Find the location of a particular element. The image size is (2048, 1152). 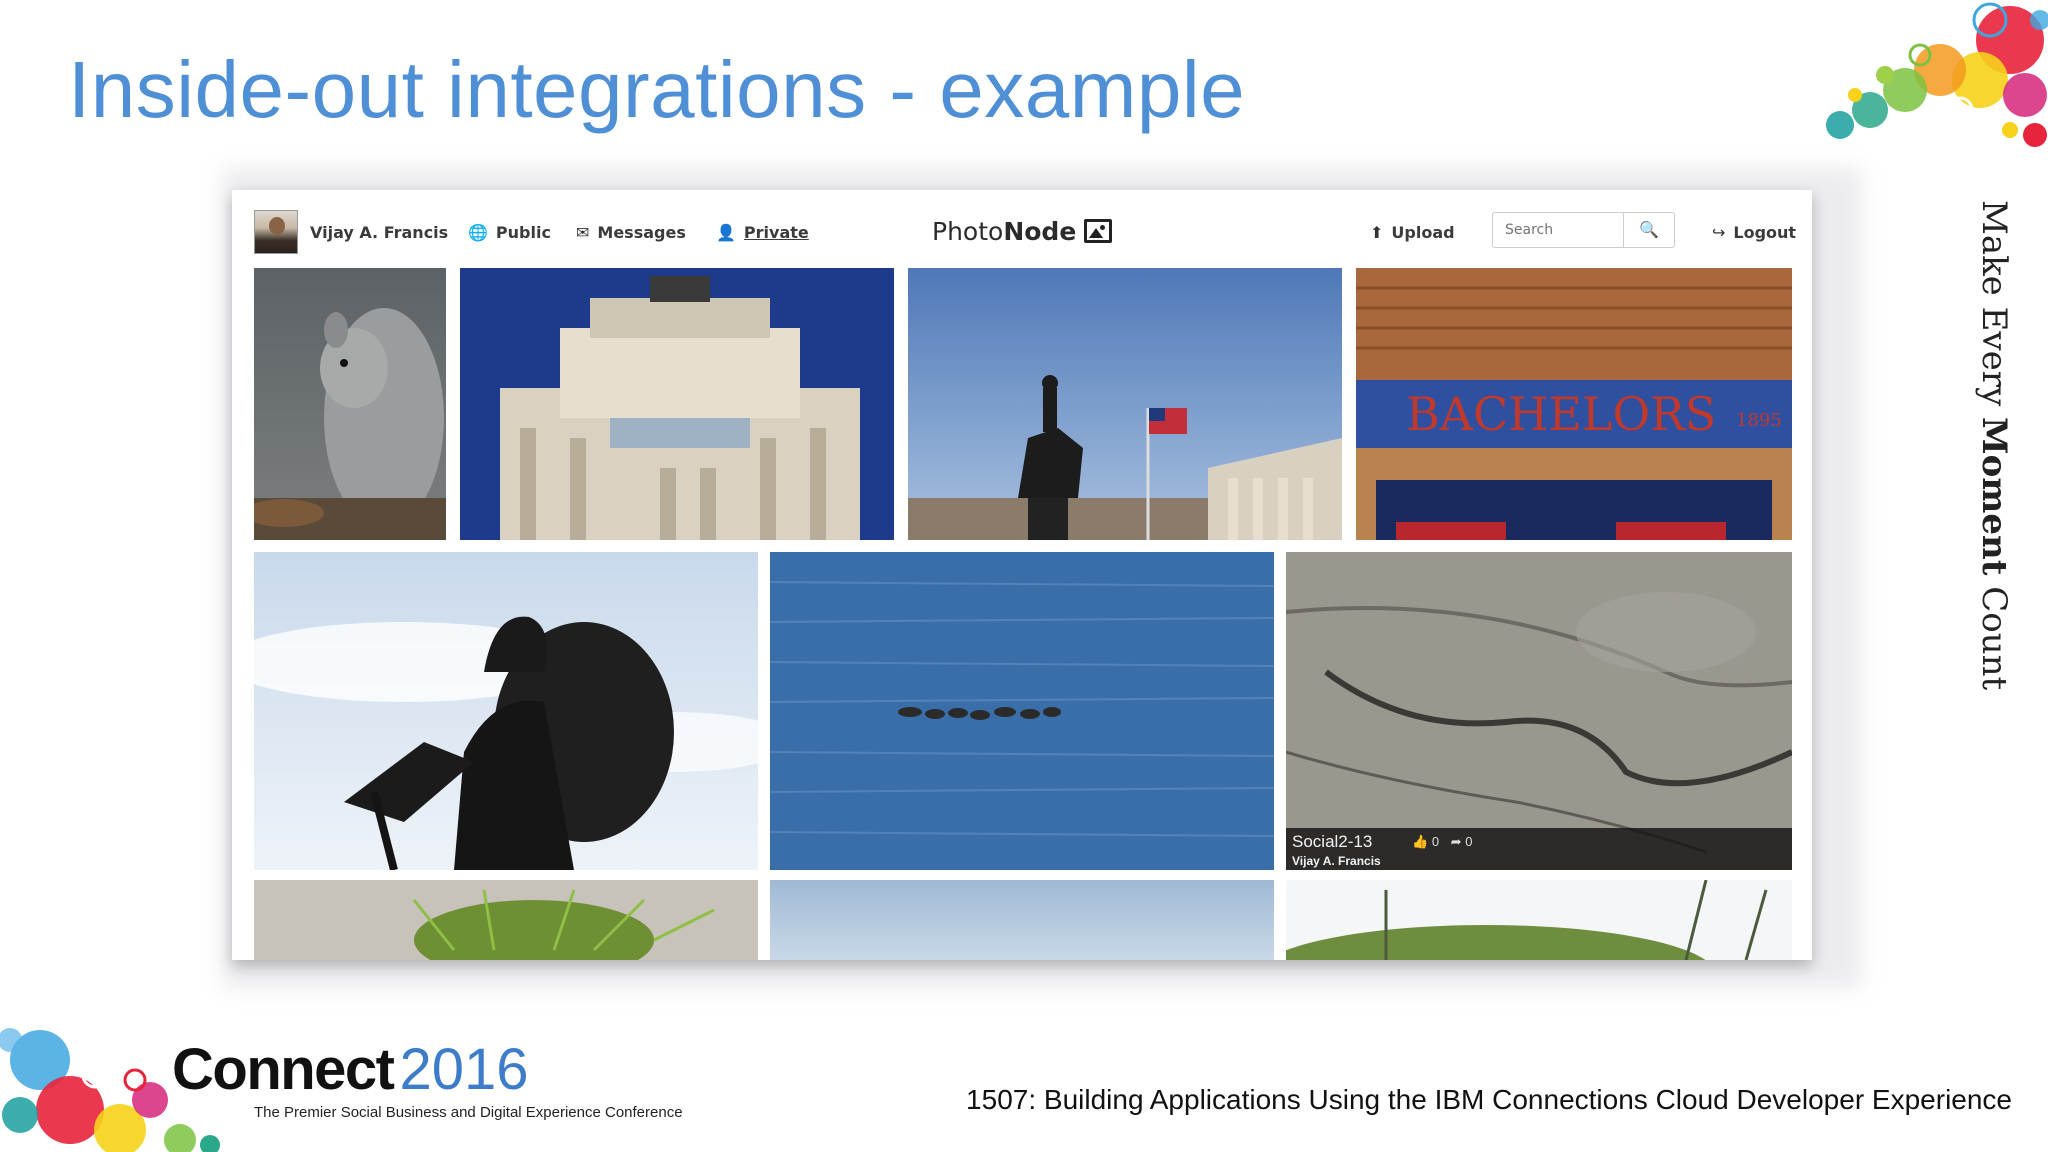

picture-icon is located at coordinates (1098, 231).